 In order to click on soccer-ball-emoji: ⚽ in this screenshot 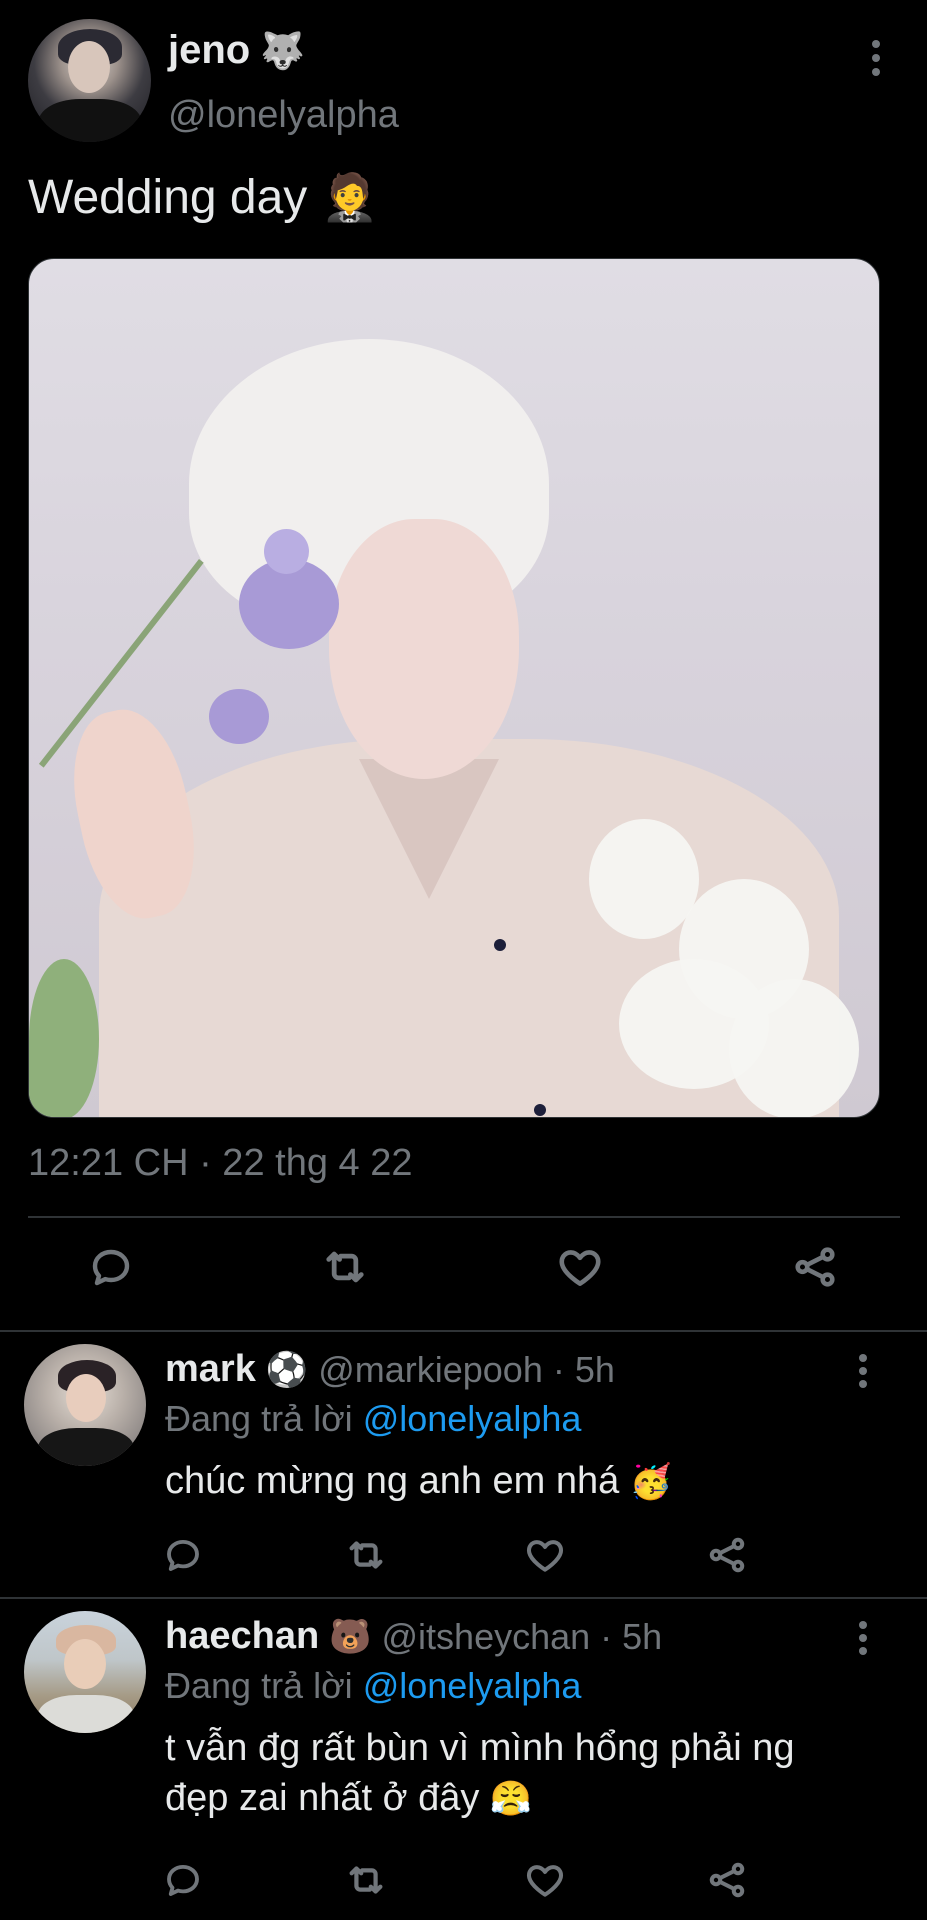, I will do `click(287, 1369)`.